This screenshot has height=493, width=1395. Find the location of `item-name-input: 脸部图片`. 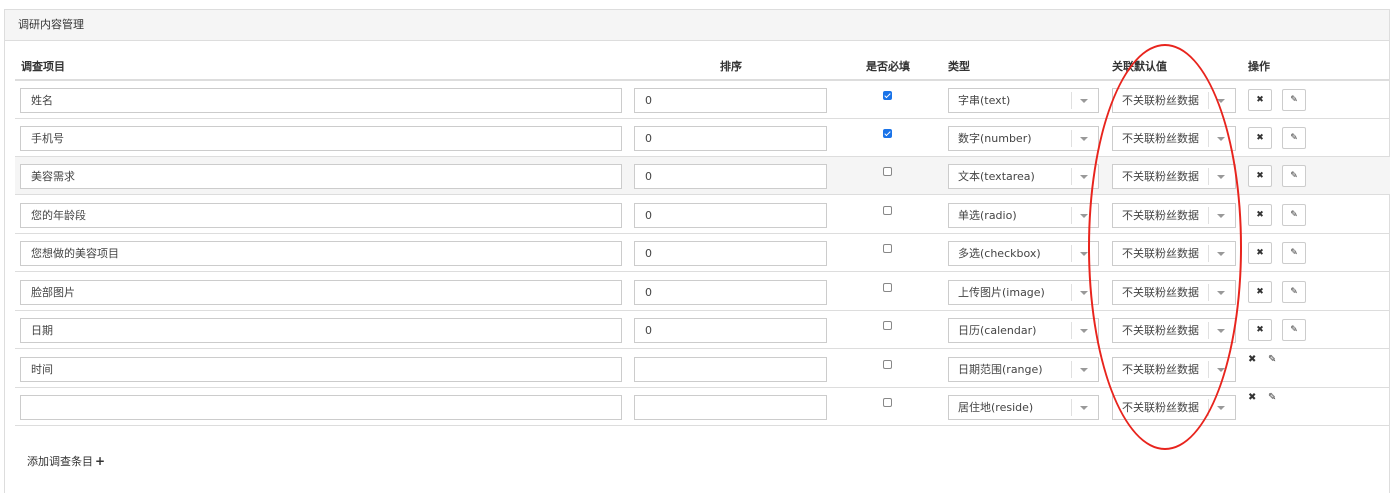

item-name-input: 脸部图片 is located at coordinates (321, 292).